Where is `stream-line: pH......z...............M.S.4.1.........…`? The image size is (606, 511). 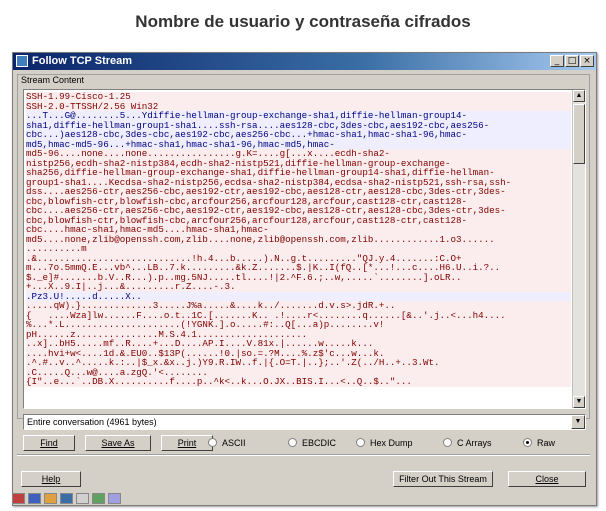
stream-line: pH......z...............M.S.4.1.........… is located at coordinates (298, 334).